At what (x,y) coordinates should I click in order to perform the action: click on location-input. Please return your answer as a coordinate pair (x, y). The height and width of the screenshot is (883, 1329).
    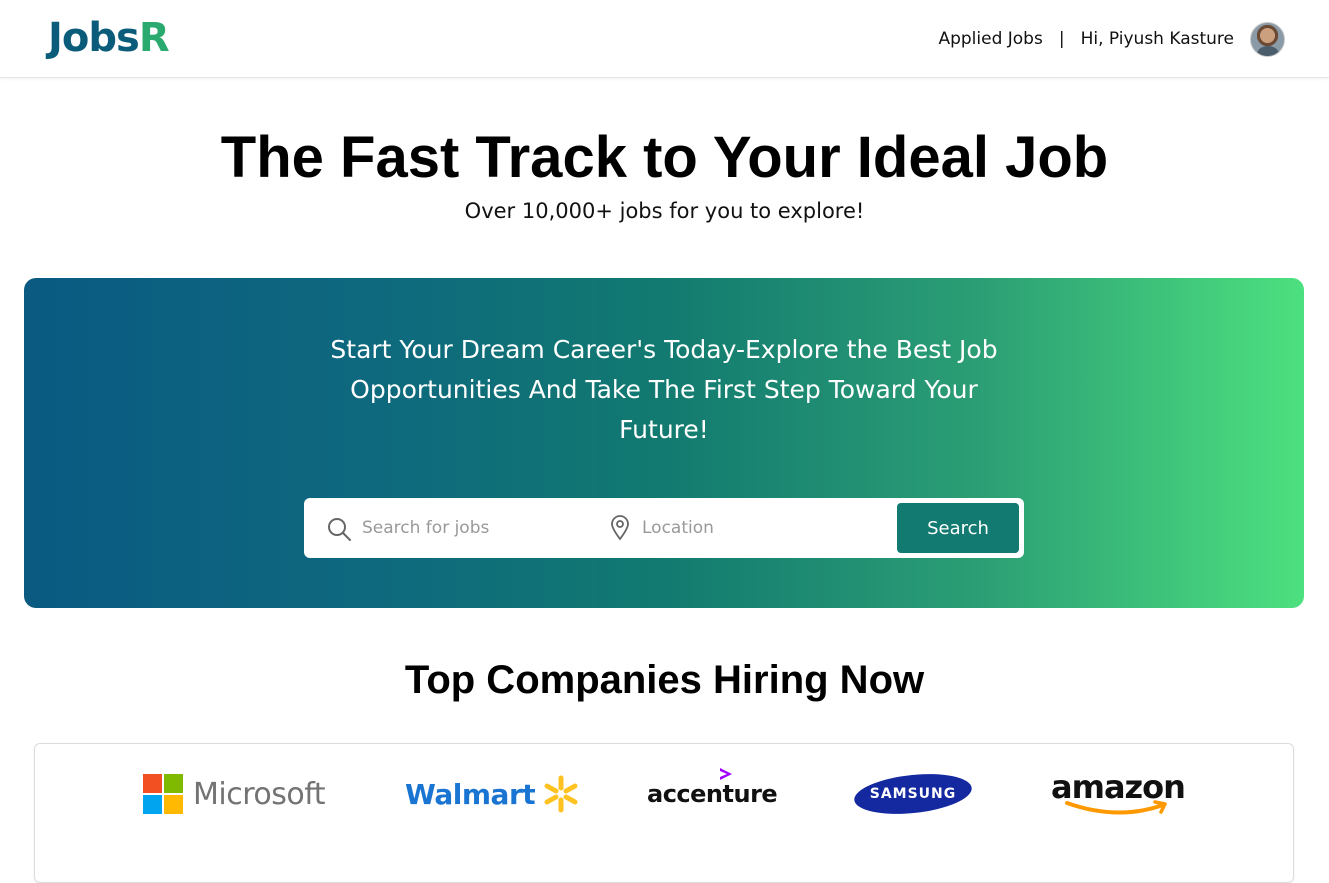
    Looking at the image, I should click on (757, 528).